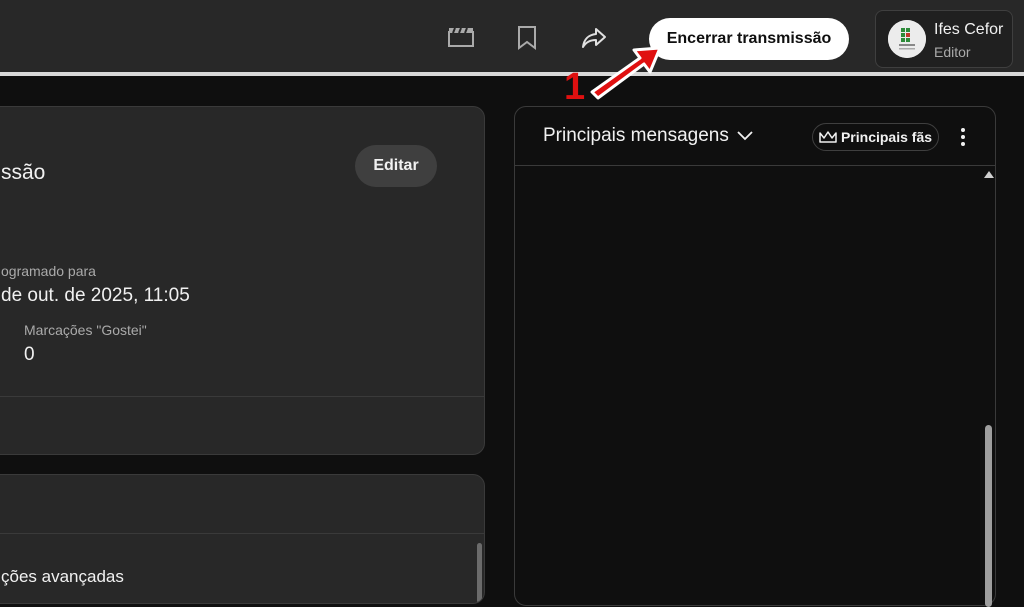  What do you see at coordinates (749, 39) in the screenshot?
I see `end-stream-button: Encerrar transmissão` at bounding box center [749, 39].